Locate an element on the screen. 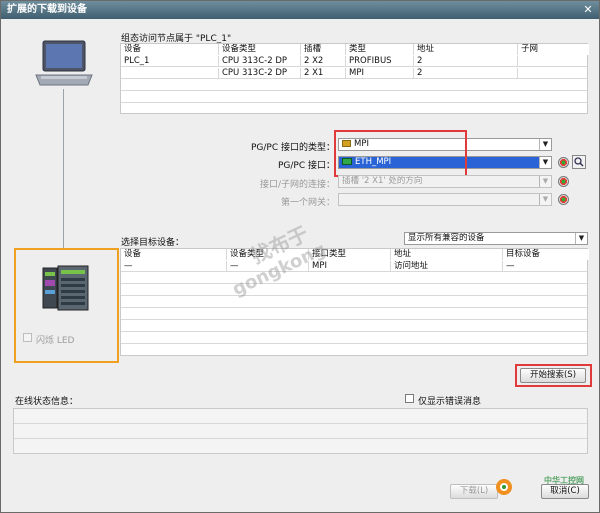 This screenshot has height=513, width=600. target-device-heading: 选择目标设备： is located at coordinates (153, 243).